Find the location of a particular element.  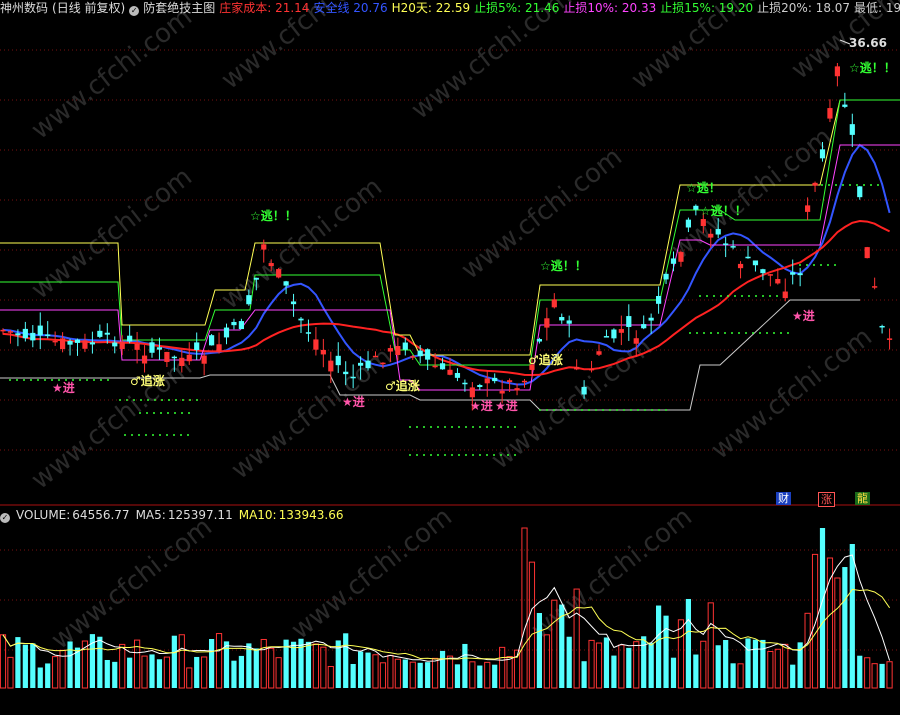

indicator-toggle-icon: ✓ is located at coordinates (134, 11).